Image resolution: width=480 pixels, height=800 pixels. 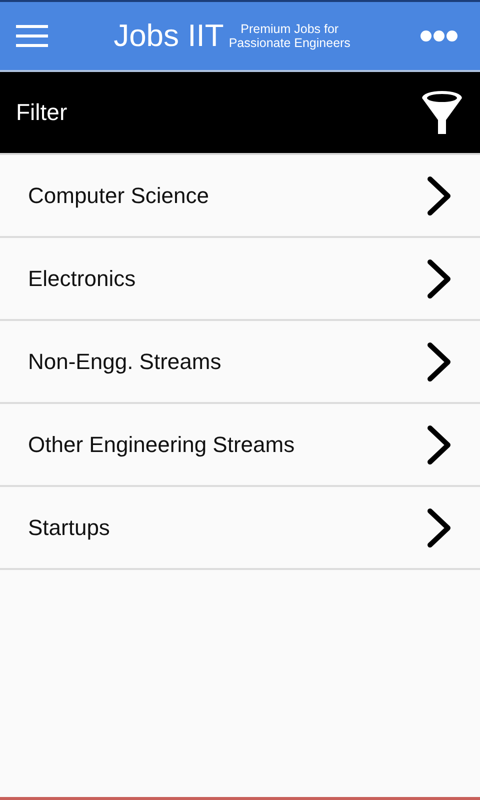 What do you see at coordinates (442, 113) in the screenshot?
I see `funnel-icon` at bounding box center [442, 113].